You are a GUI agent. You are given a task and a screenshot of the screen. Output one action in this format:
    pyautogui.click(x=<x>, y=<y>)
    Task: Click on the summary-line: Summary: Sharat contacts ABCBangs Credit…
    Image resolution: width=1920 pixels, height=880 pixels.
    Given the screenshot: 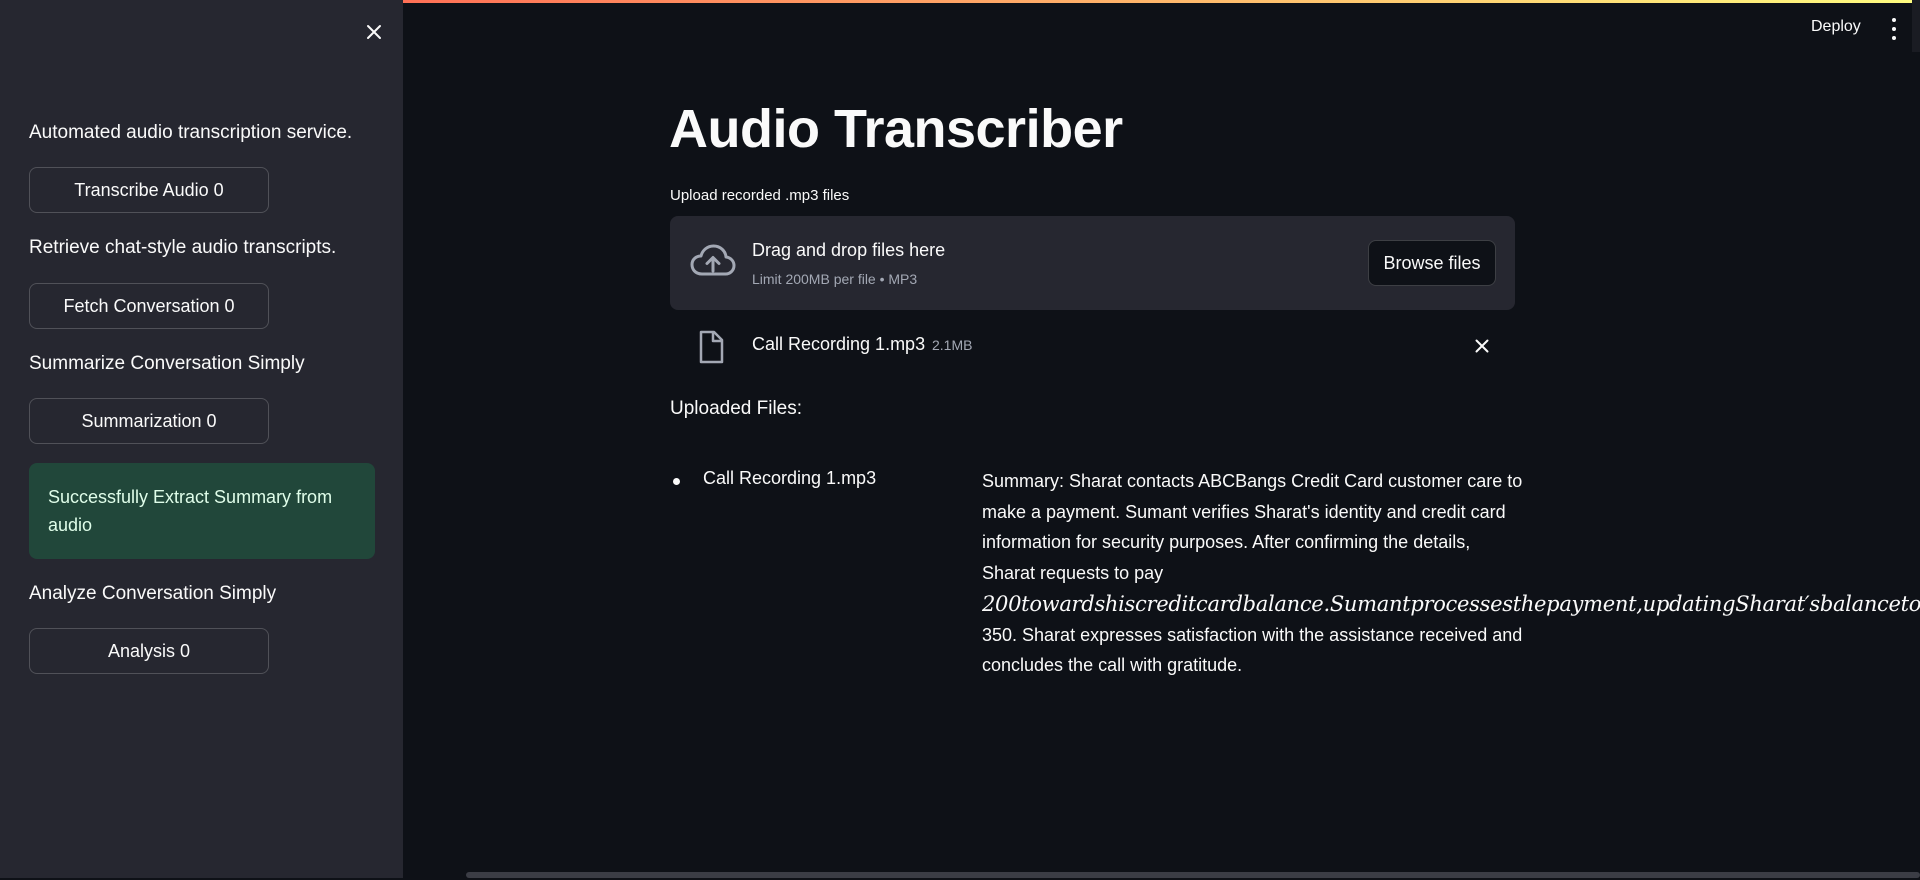 What is the action you would take?
    pyautogui.click(x=1252, y=481)
    